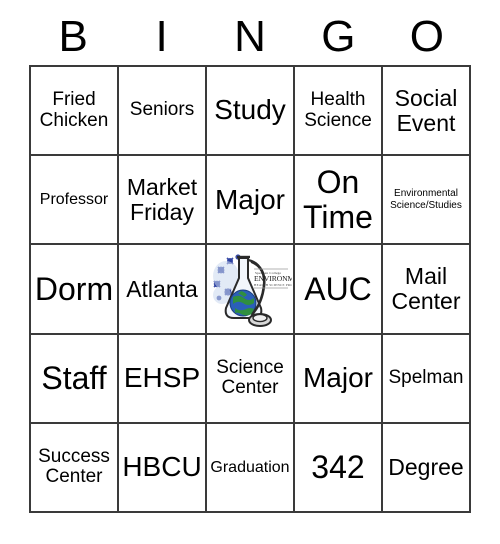 The height and width of the screenshot is (544, 500). I want to click on bingo-cell: Graduation, so click(251, 468).